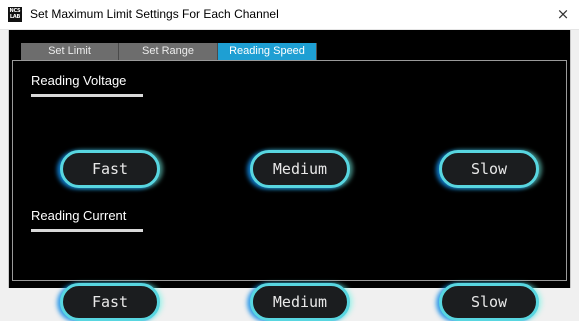 The height and width of the screenshot is (321, 579). Describe the element at coordinates (79, 80) in the screenshot. I see `reading-voltage-label: Reading Voltage` at that location.